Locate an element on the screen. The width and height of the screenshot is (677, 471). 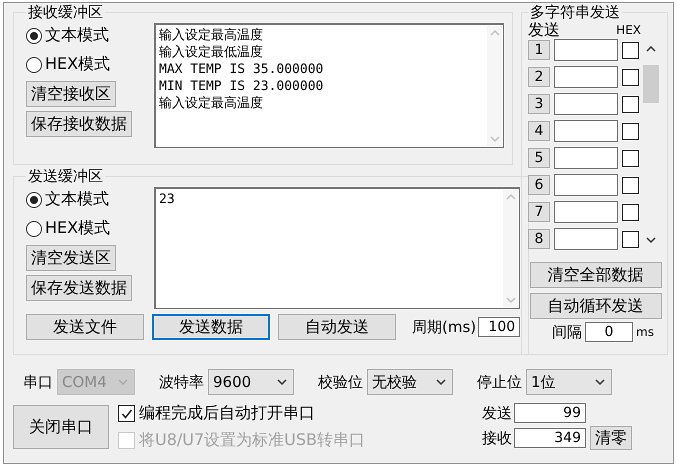
send-button: 4 is located at coordinates (539, 131).